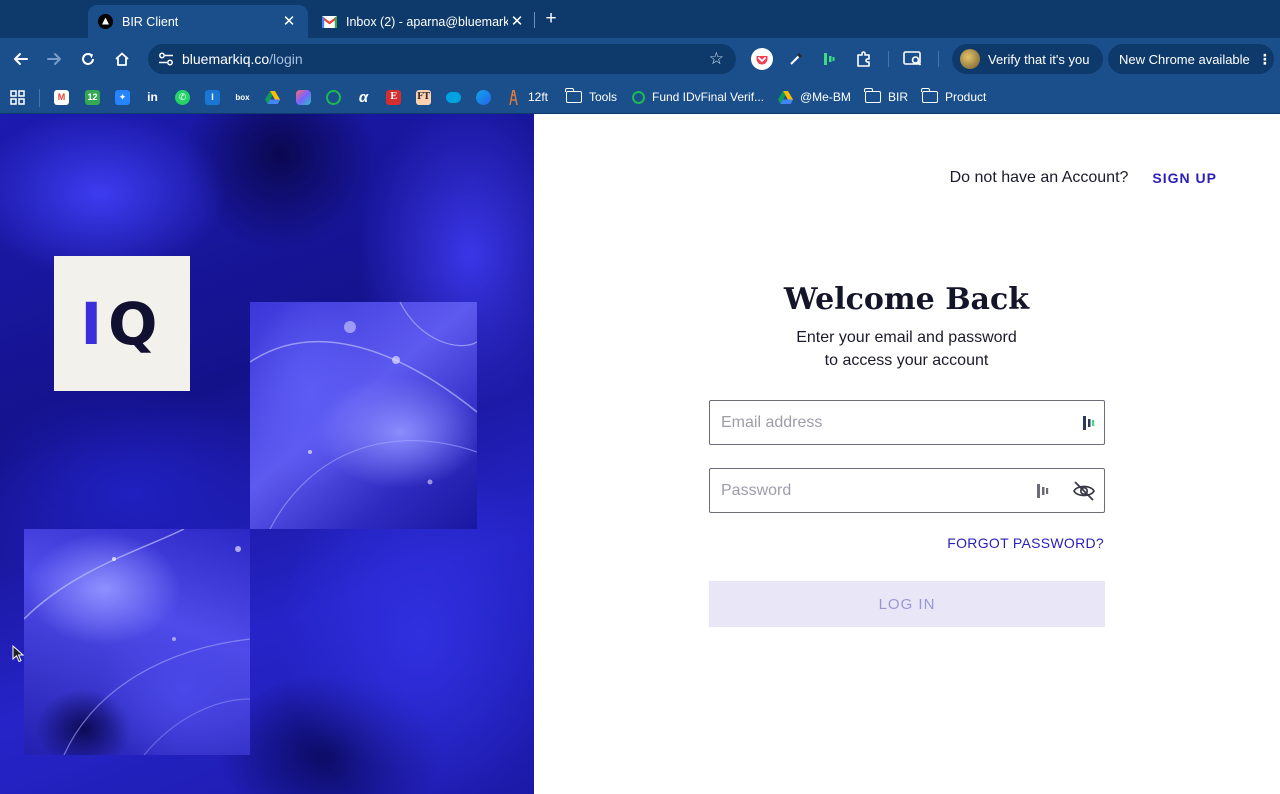  I want to click on chrome-update-button: New Chrome available ⋮, so click(1191, 59).